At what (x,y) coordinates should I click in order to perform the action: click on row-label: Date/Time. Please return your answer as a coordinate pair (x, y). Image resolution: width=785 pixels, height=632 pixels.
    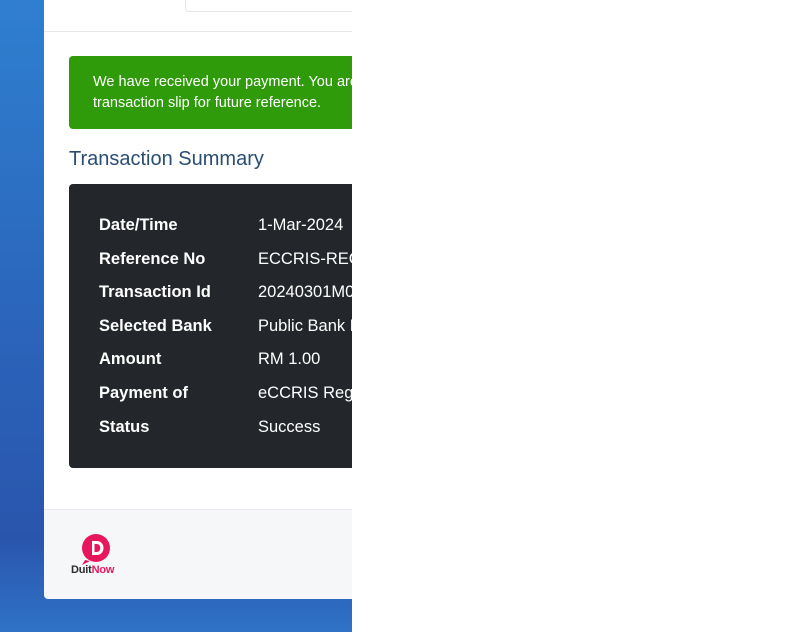
    Looking at the image, I should click on (138, 225).